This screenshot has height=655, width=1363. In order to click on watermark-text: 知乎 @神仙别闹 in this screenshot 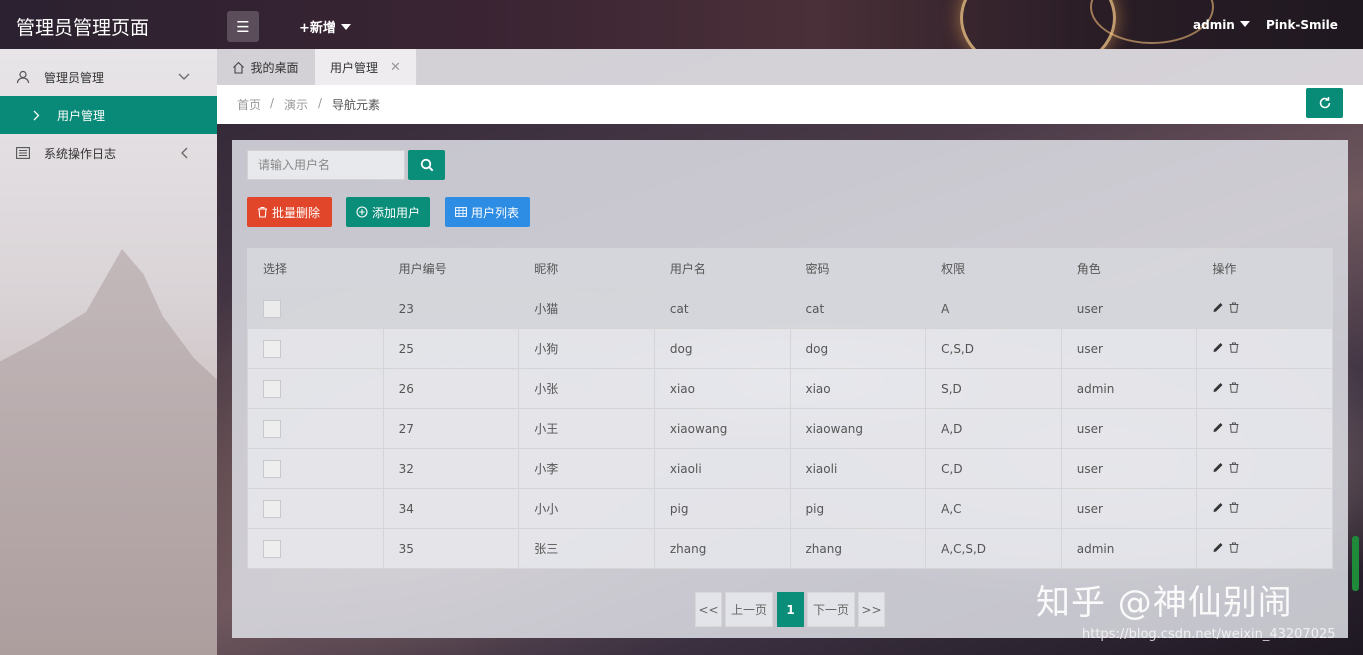, I will do `click(1164, 603)`.